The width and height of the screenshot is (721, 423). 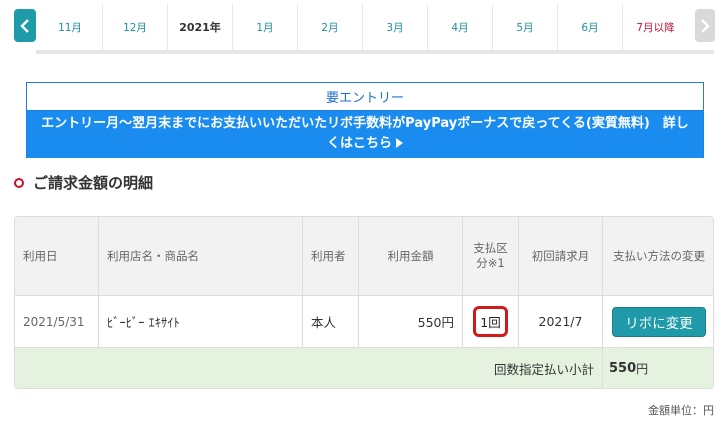 I want to click on chevron-right-icon, so click(x=705, y=25).